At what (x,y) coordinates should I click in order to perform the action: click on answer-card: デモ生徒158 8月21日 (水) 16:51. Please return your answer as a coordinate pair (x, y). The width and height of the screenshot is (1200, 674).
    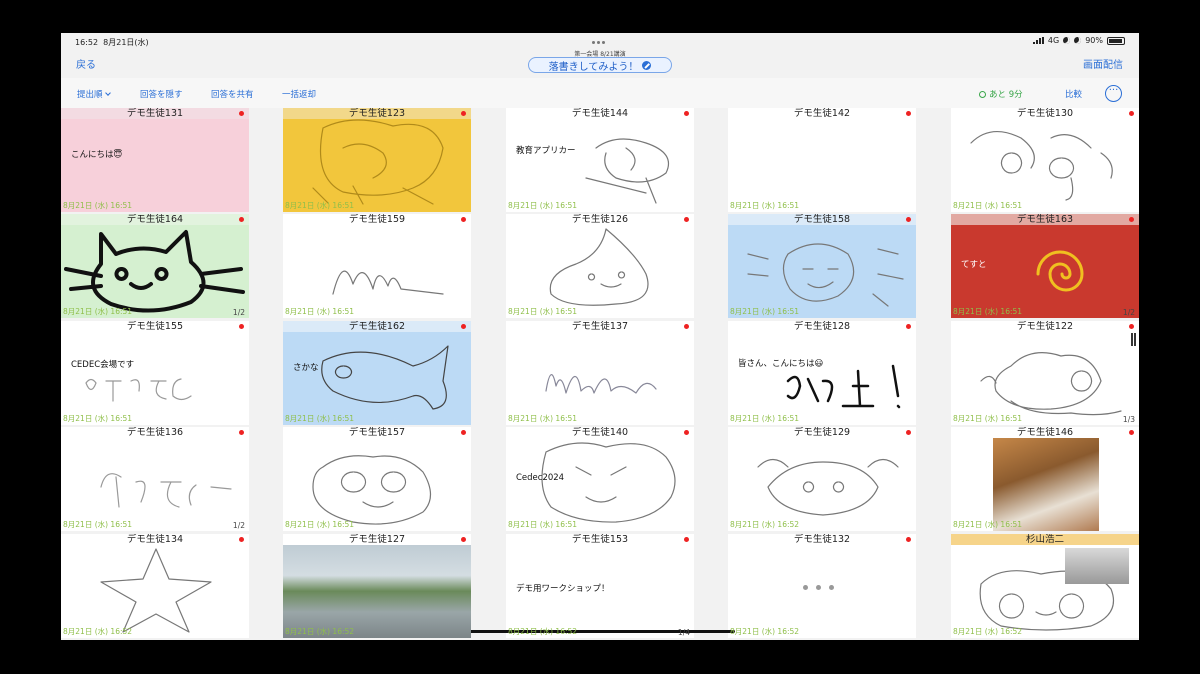
    Looking at the image, I should click on (822, 266).